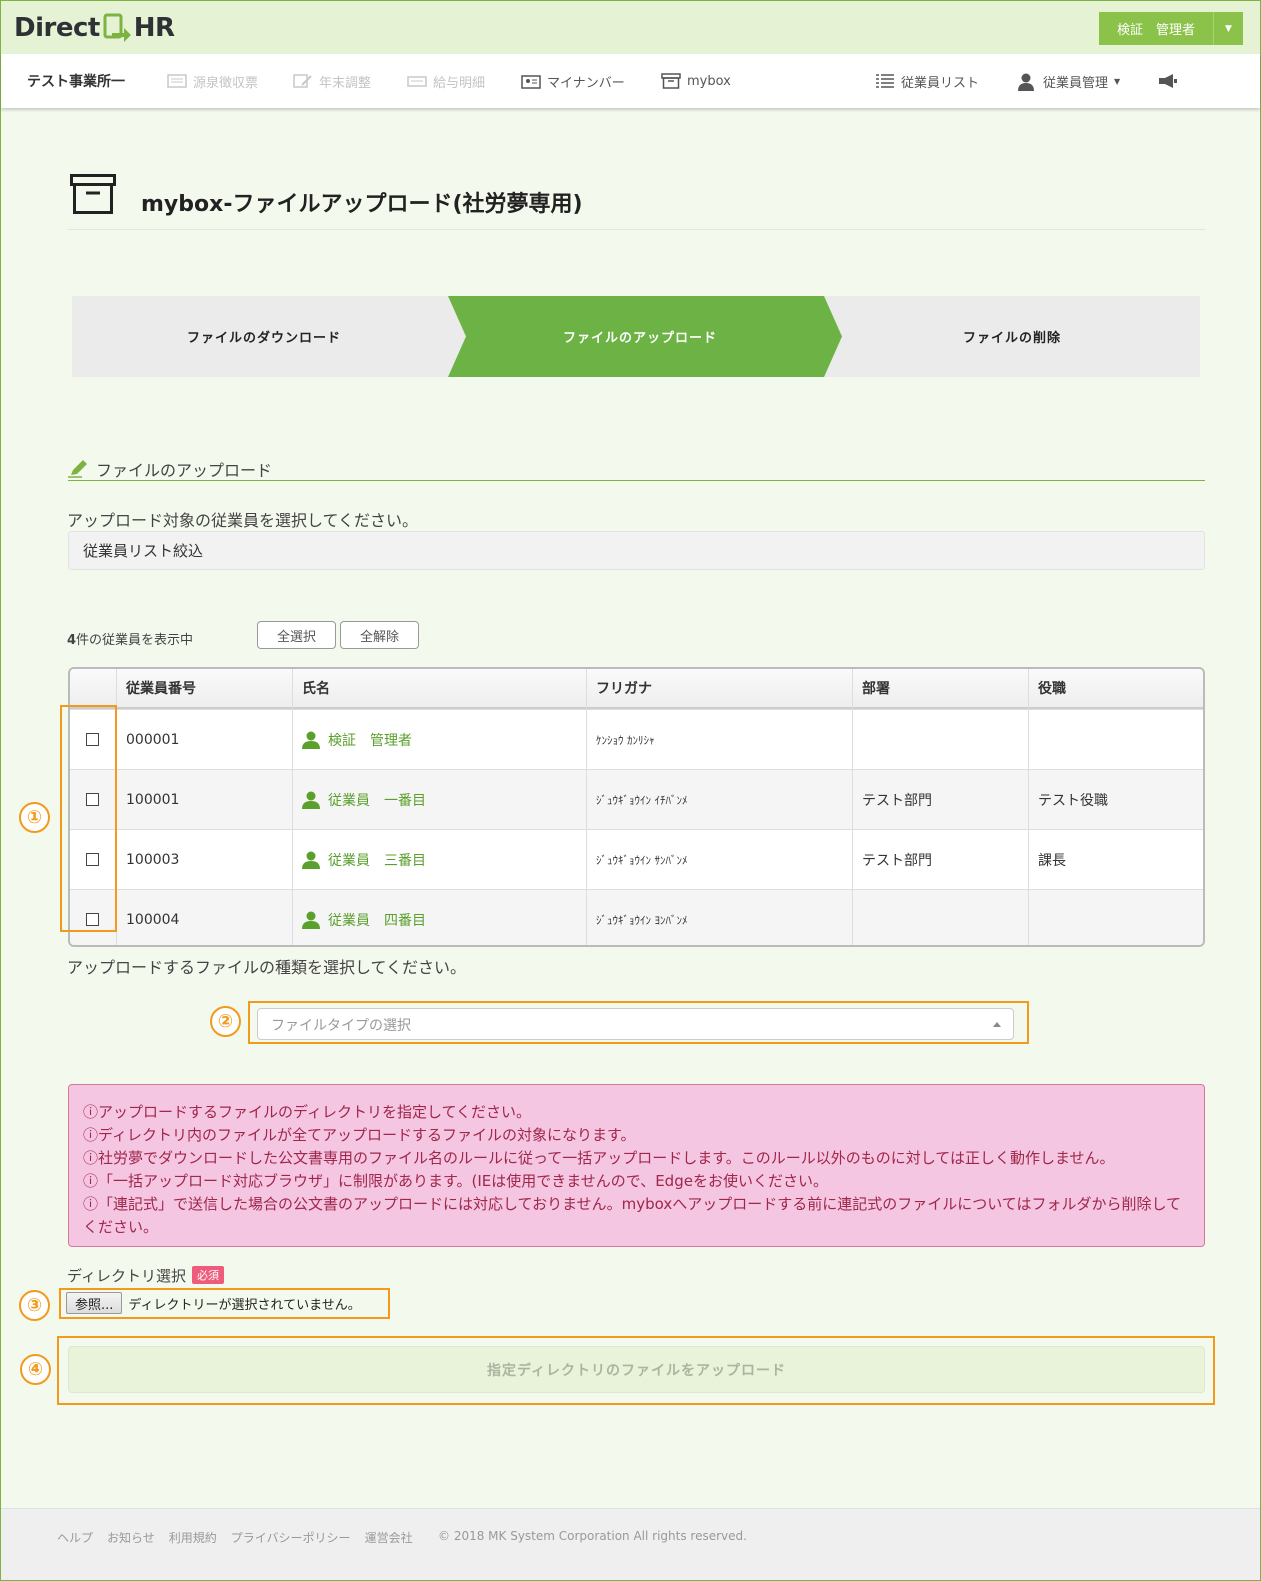  I want to click on nav-item-label: マイナンバー, so click(586, 83).